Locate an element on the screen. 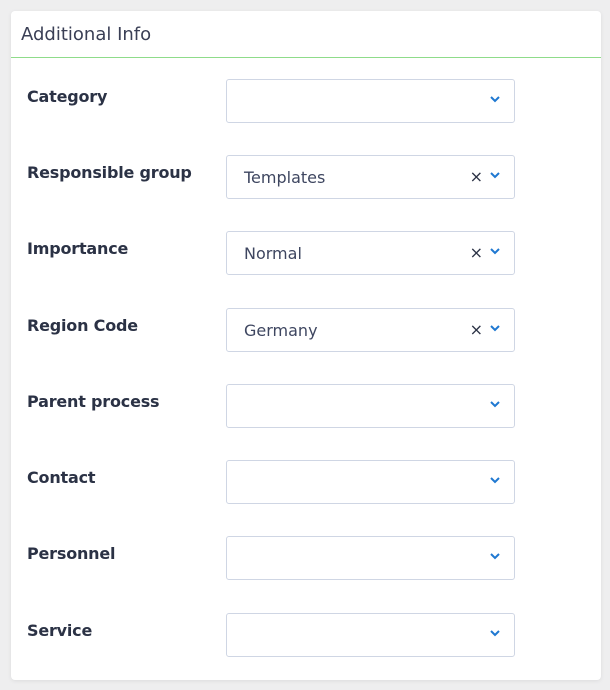 Image resolution: width=610 pixels, height=690 pixels. field-service: Service is located at coordinates (306, 635).